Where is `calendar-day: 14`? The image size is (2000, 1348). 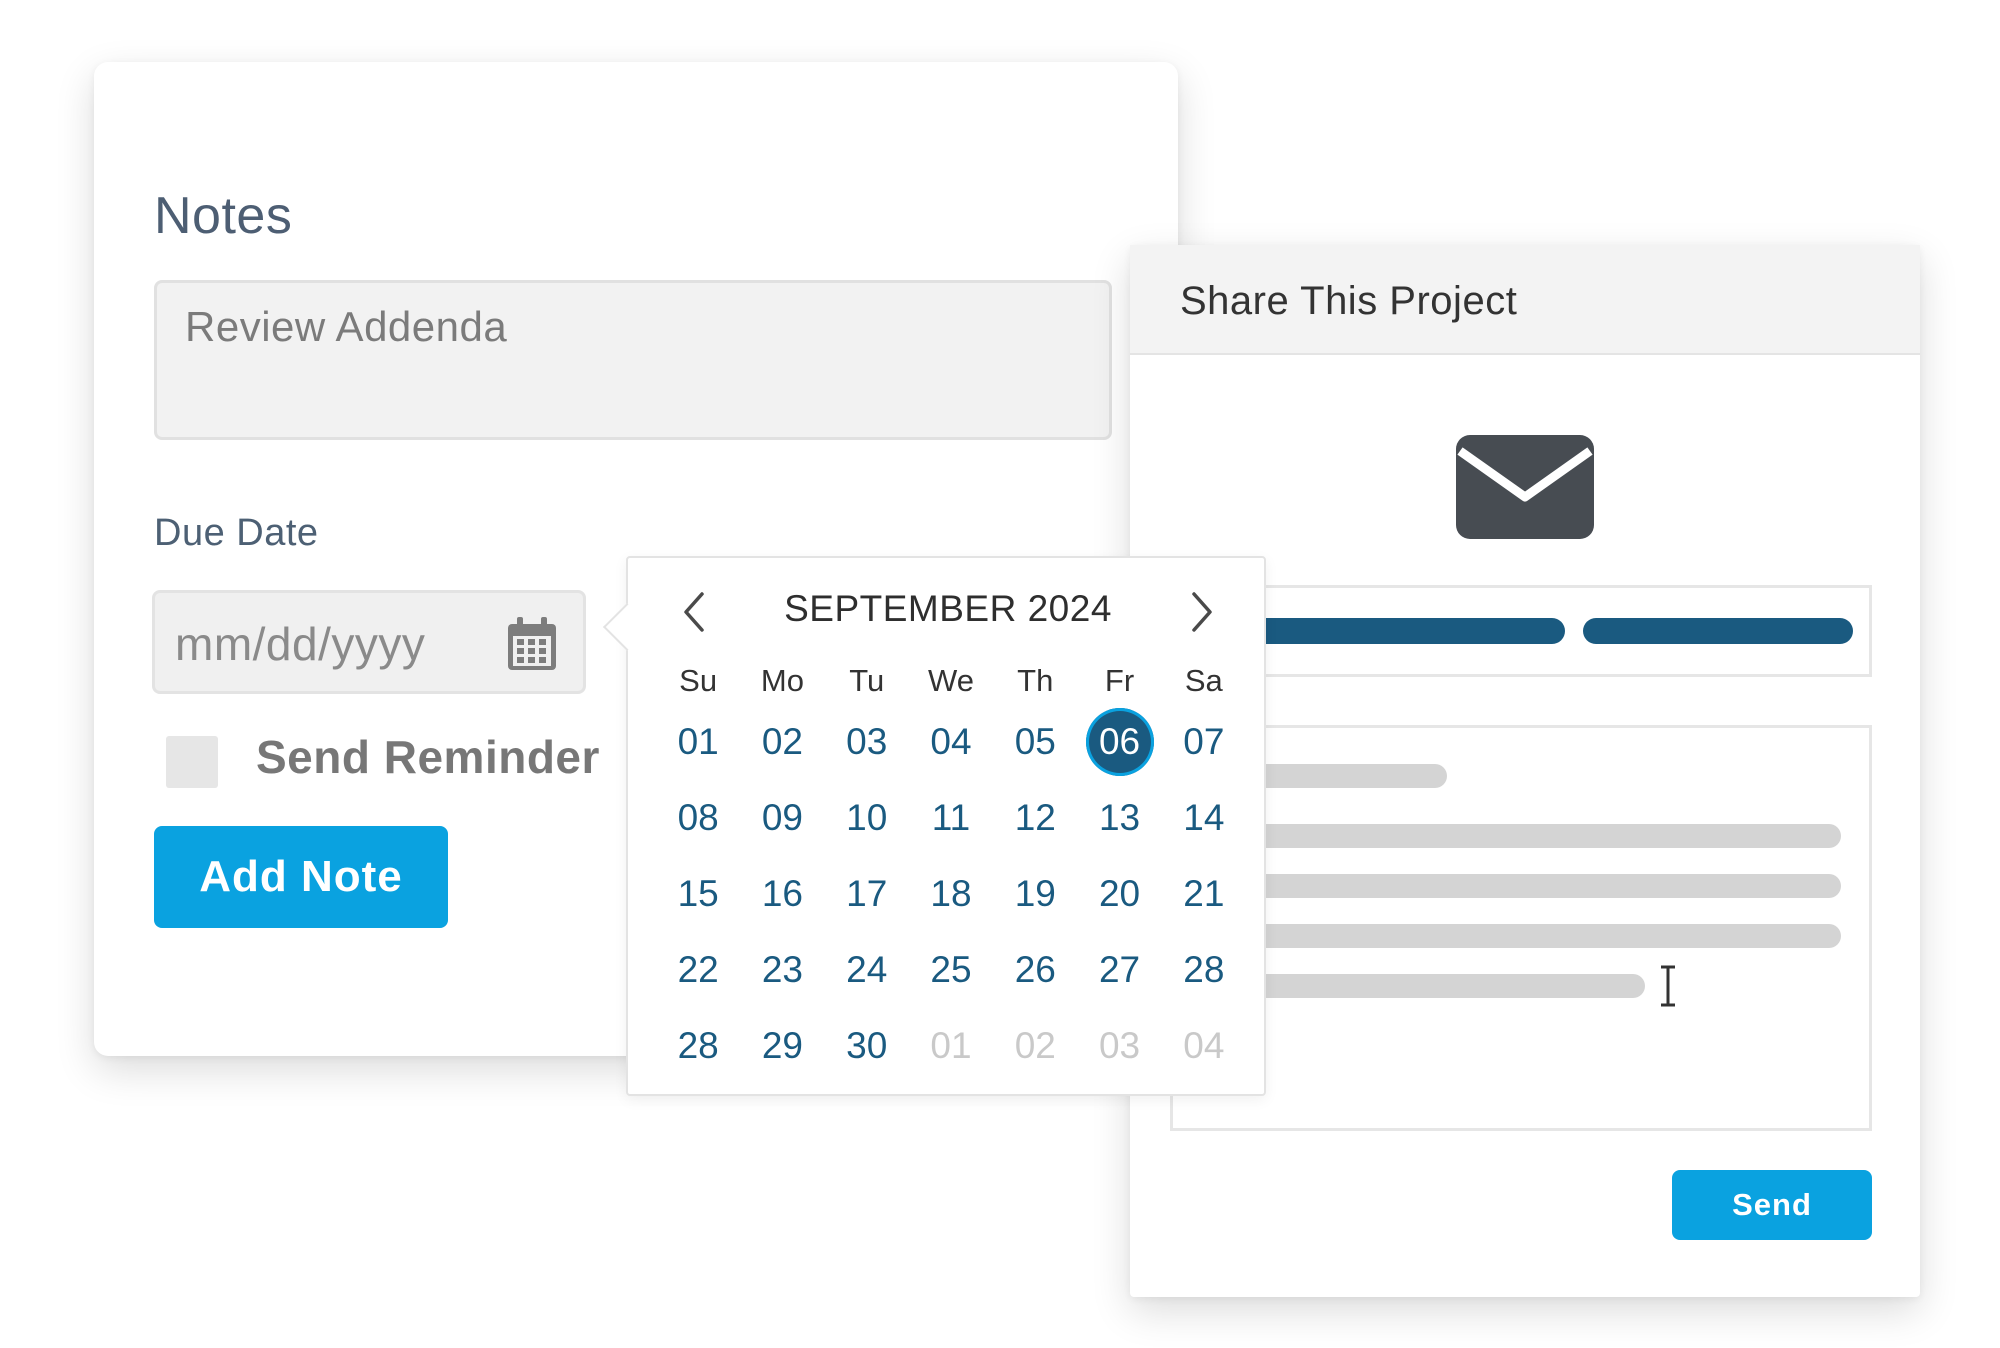 calendar-day: 14 is located at coordinates (1204, 818).